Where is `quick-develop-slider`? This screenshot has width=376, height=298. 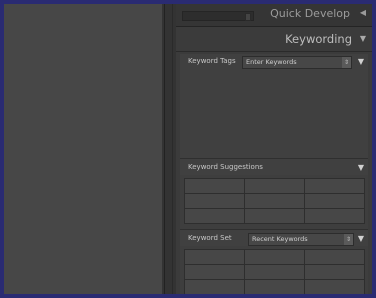
quick-develop-slider is located at coordinates (218, 16).